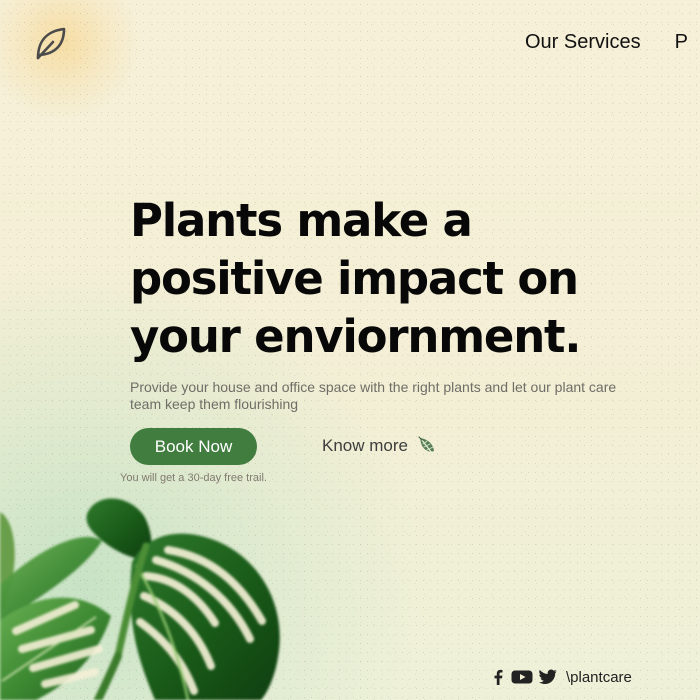  Describe the element at coordinates (561, 677) in the screenshot. I see `social-links: \plantcare` at that location.